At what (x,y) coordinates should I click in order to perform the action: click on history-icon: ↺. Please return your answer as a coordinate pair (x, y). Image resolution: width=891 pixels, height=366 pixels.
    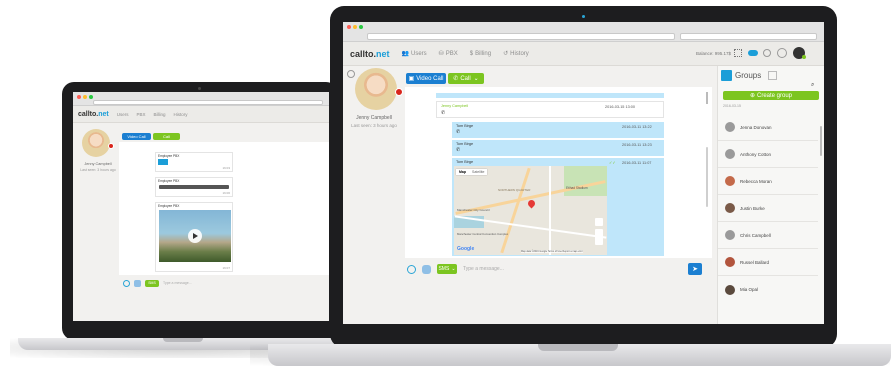
    Looking at the image, I should click on (506, 54).